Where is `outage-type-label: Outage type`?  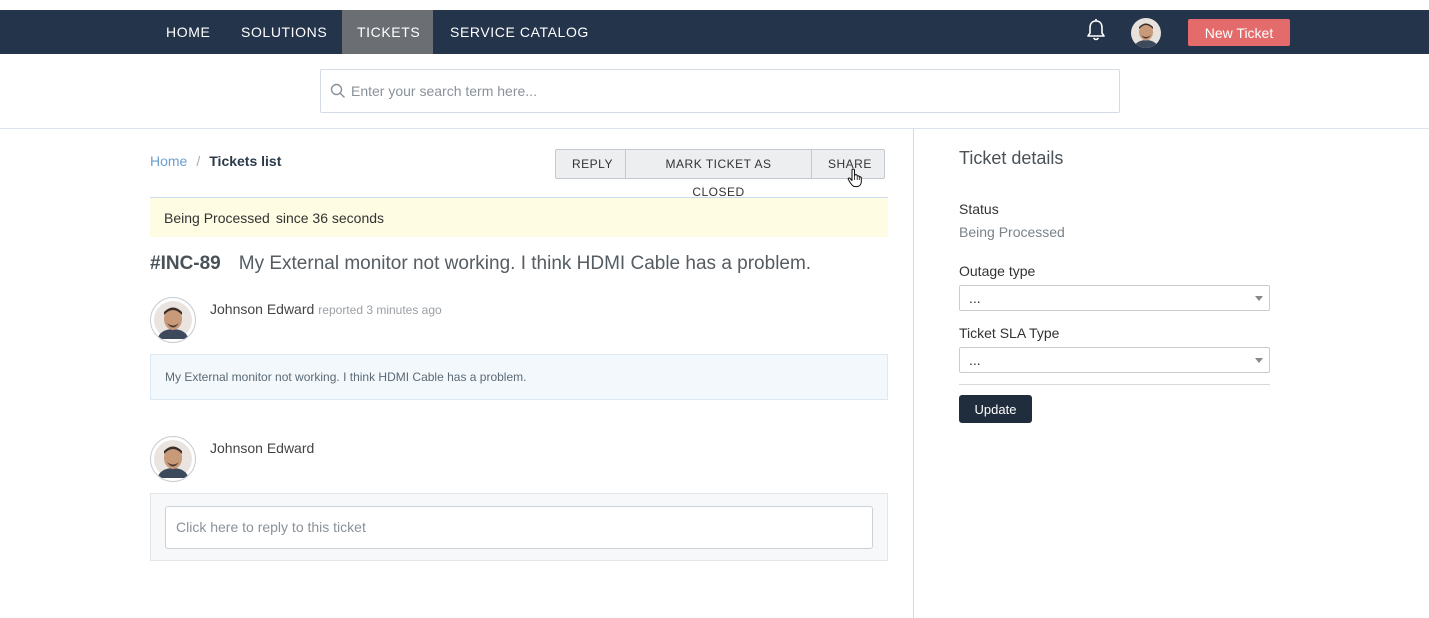 outage-type-label: Outage type is located at coordinates (997, 271).